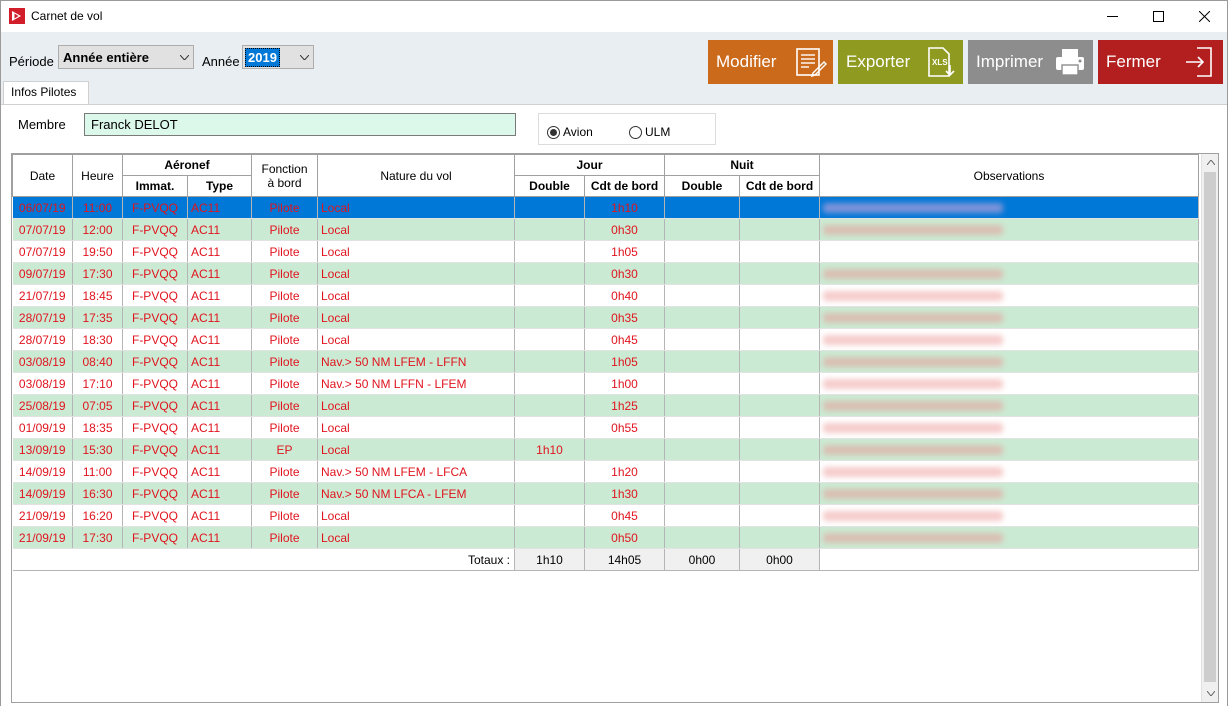 The image size is (1228, 706). Describe the element at coordinates (549, 186) in the screenshot. I see `col-jour-double: Double` at that location.